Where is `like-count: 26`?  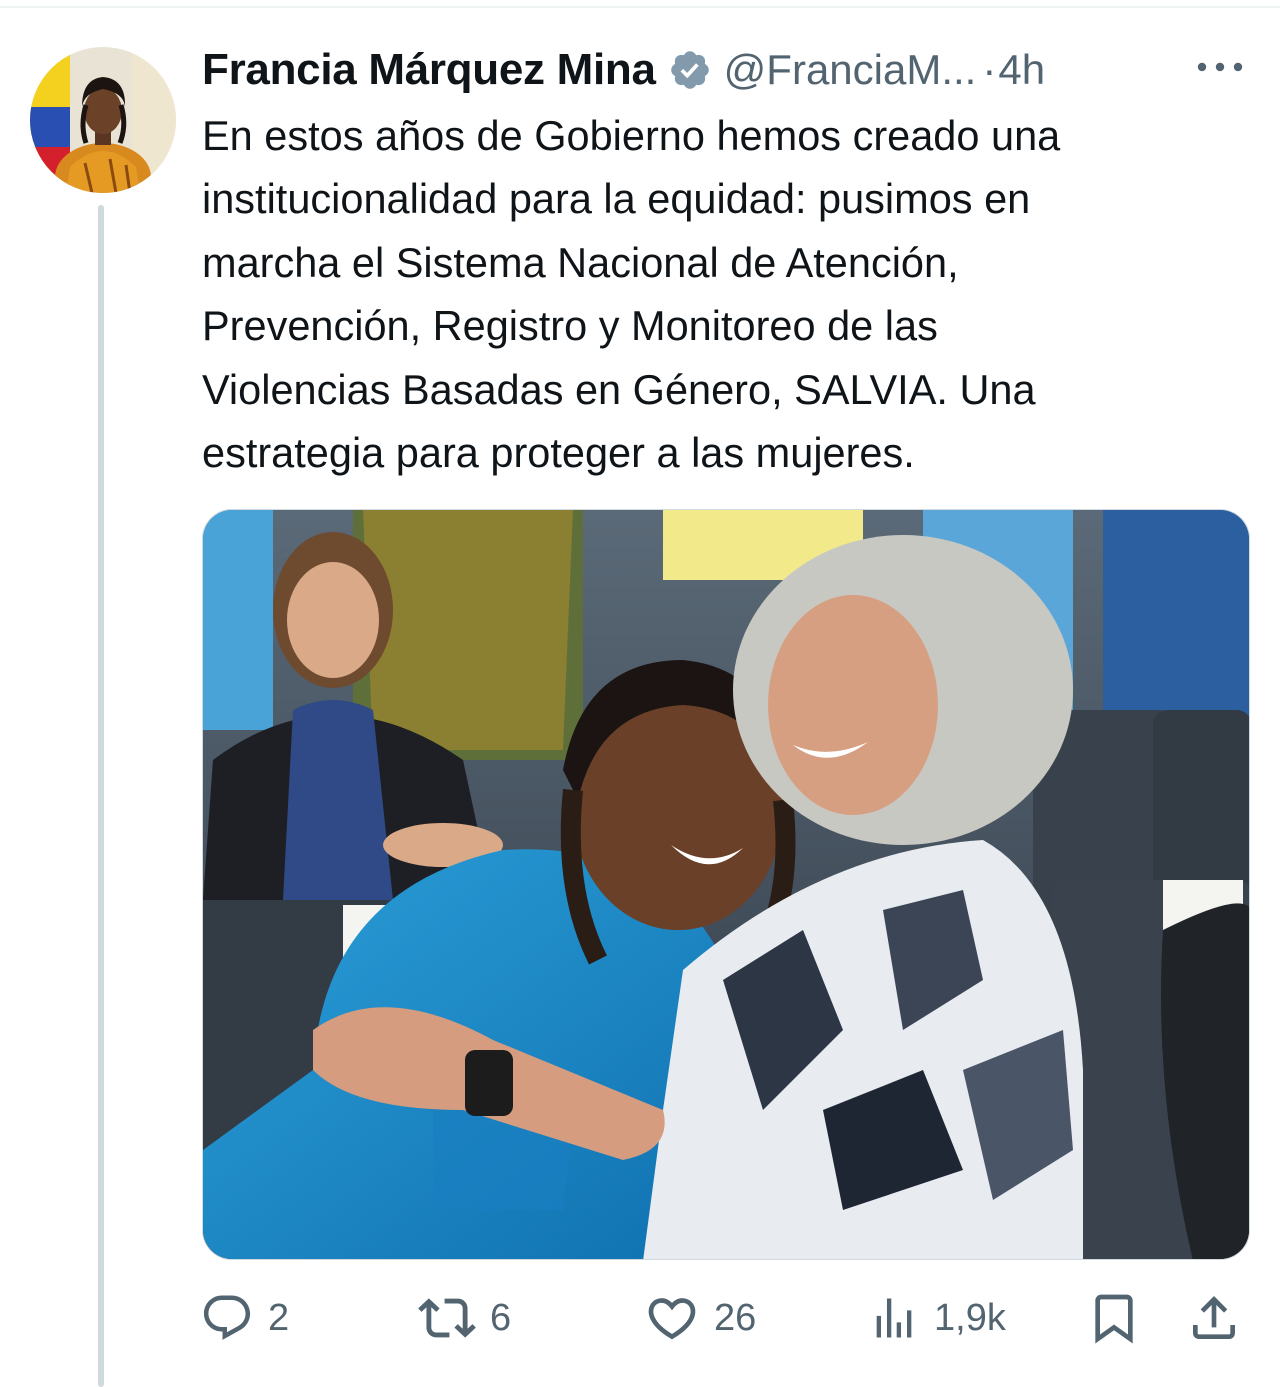 like-count: 26 is located at coordinates (735, 1317).